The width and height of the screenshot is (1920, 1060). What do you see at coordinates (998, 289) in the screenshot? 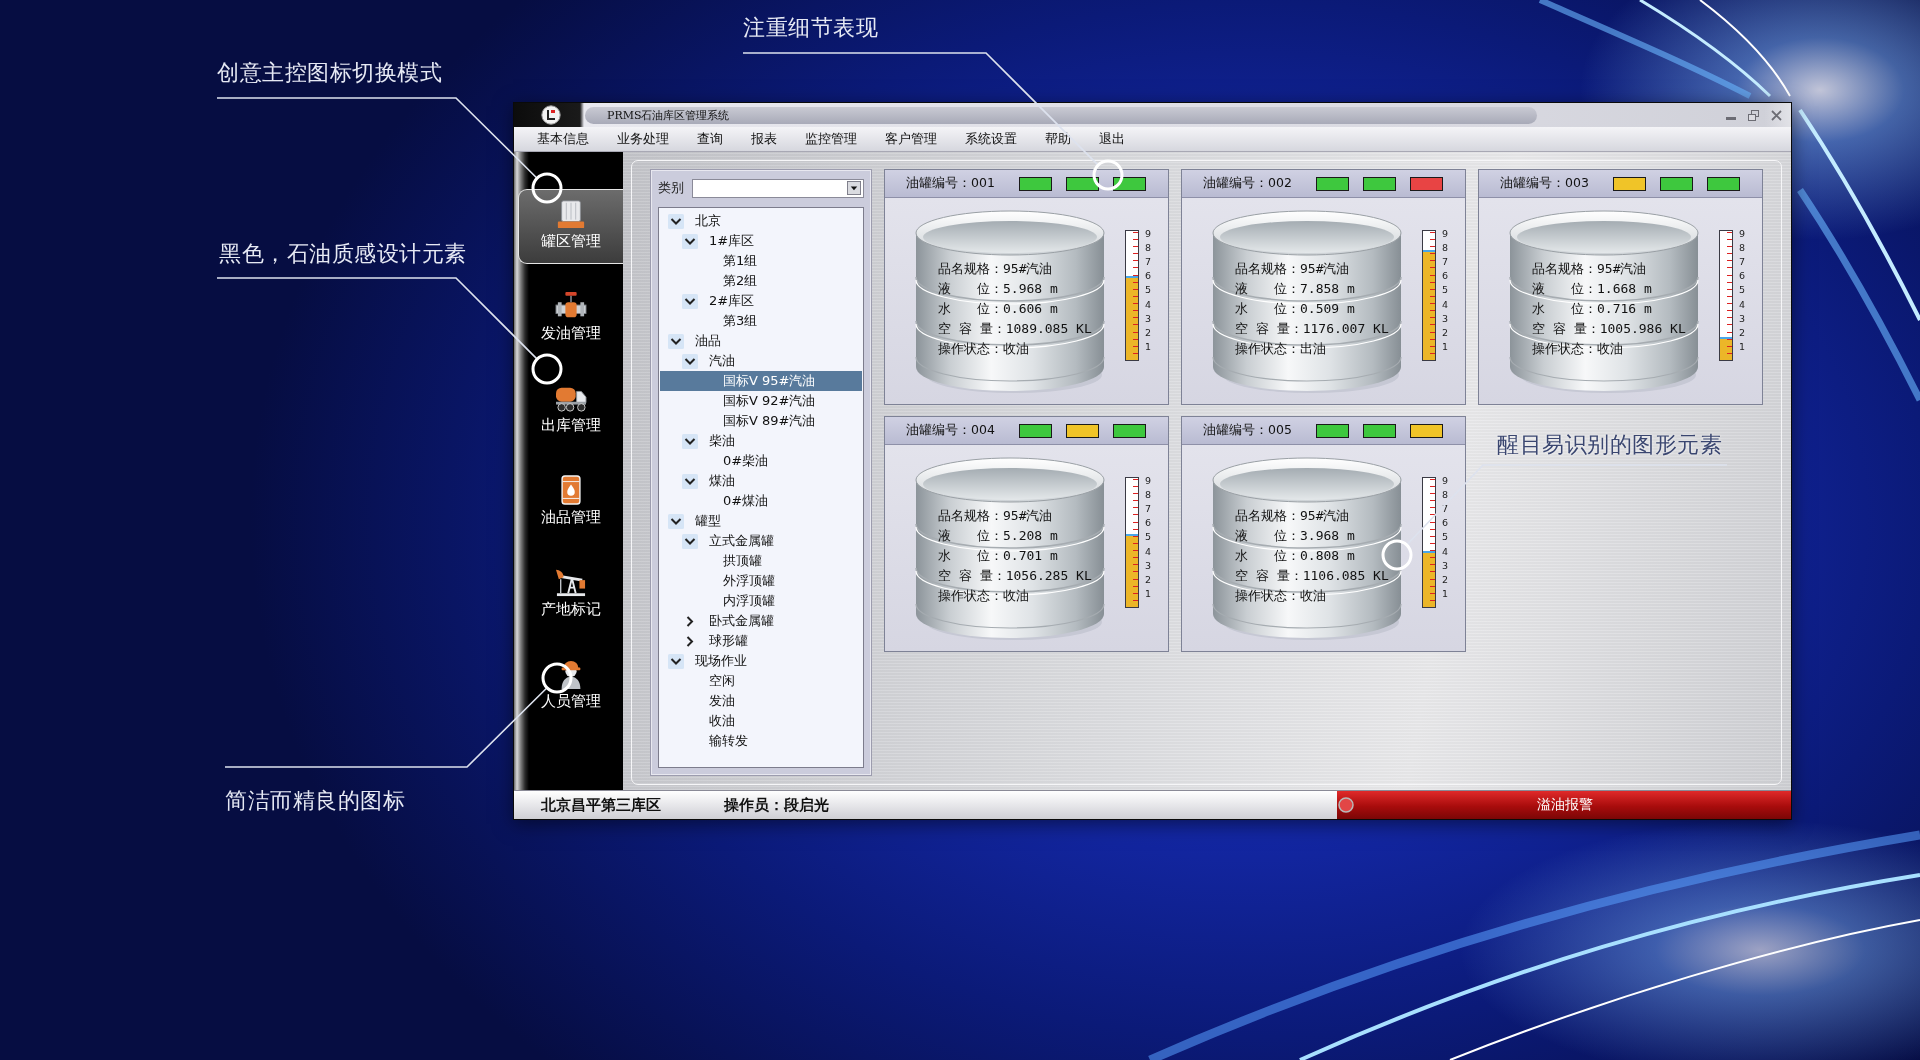
I see `tank-reading: 液 位：5.968 m` at bounding box center [998, 289].